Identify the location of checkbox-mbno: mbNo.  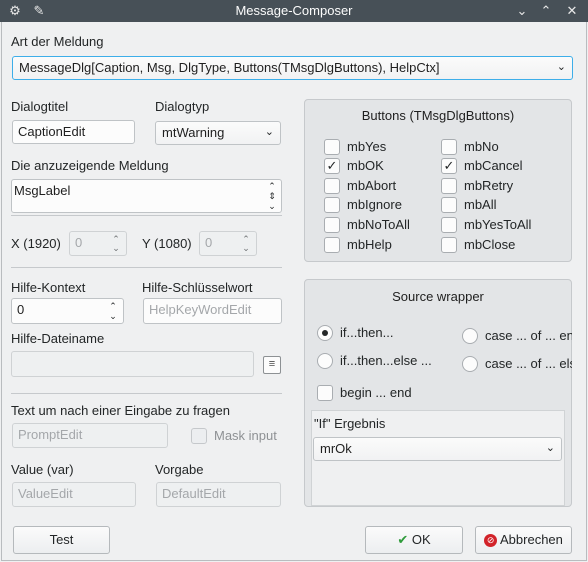
(470, 146).